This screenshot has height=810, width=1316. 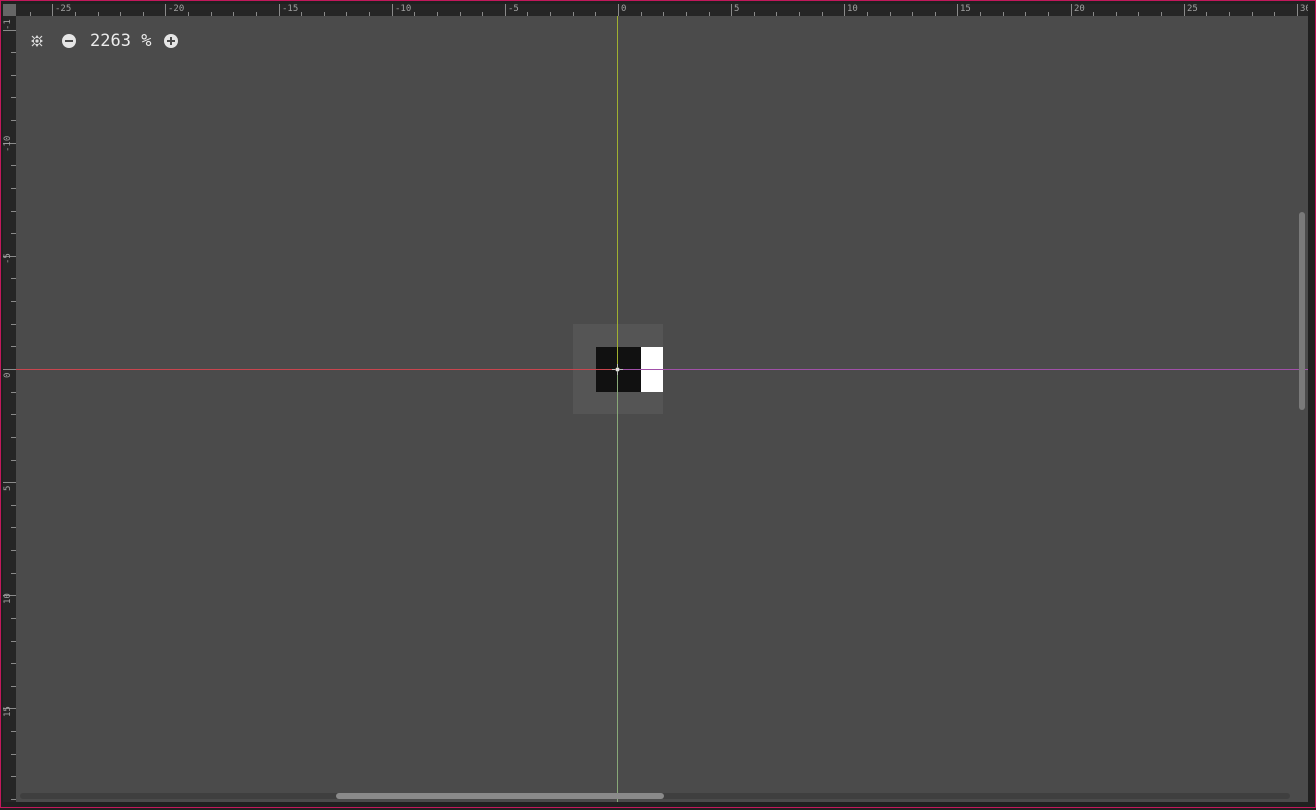 I want to click on zoom-out-button, so click(x=69, y=41).